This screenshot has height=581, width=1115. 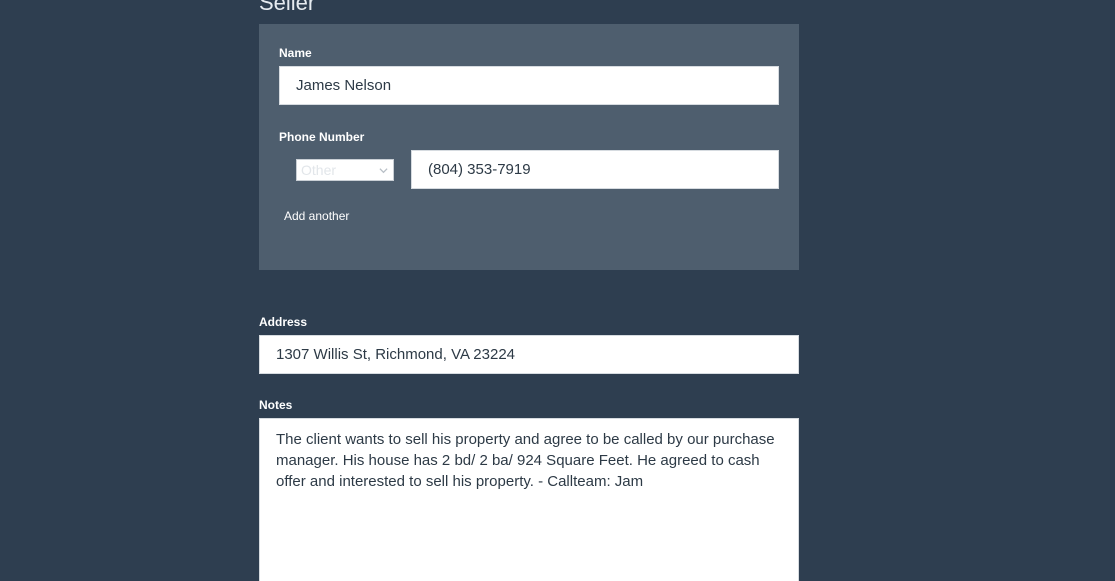 I want to click on add-another-link: Add another, so click(x=316, y=216).